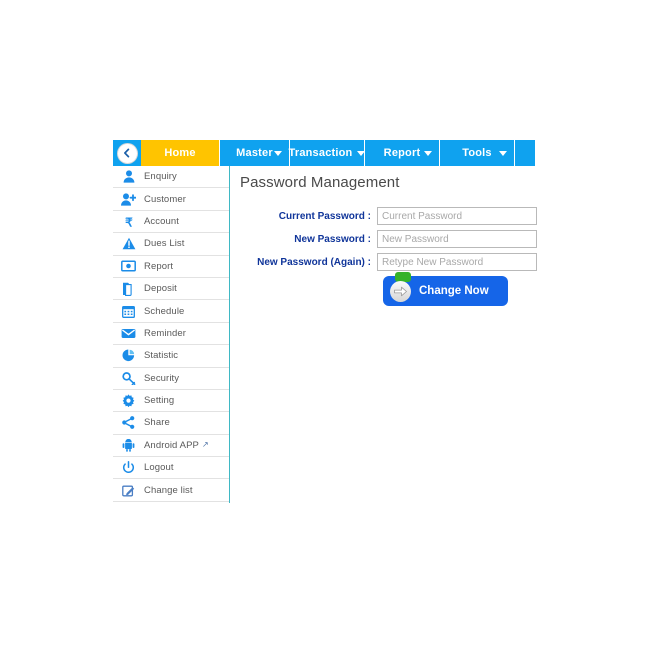 The height and width of the screenshot is (650, 650). I want to click on change-now-button: Change Now, so click(445, 289).